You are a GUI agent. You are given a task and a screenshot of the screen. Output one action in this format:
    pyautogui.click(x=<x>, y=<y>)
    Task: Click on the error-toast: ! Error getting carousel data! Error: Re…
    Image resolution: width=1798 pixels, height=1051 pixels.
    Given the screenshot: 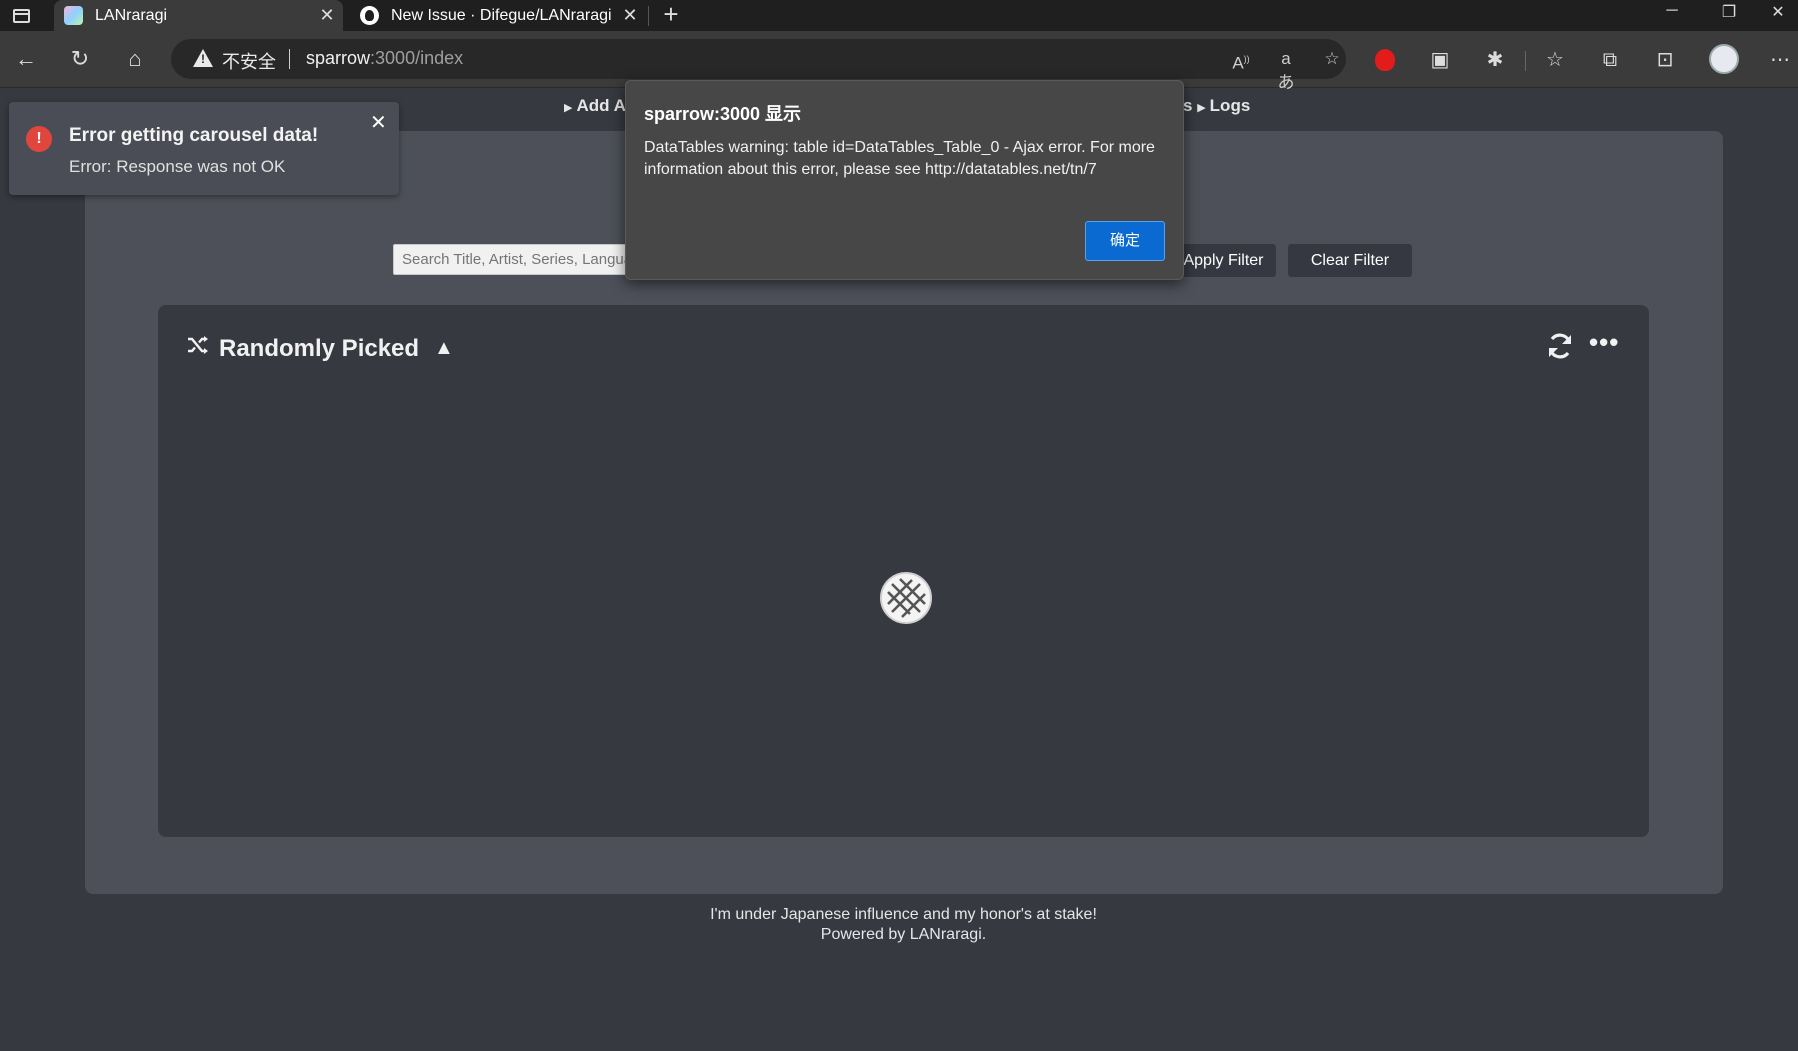 What is the action you would take?
    pyautogui.click(x=204, y=148)
    